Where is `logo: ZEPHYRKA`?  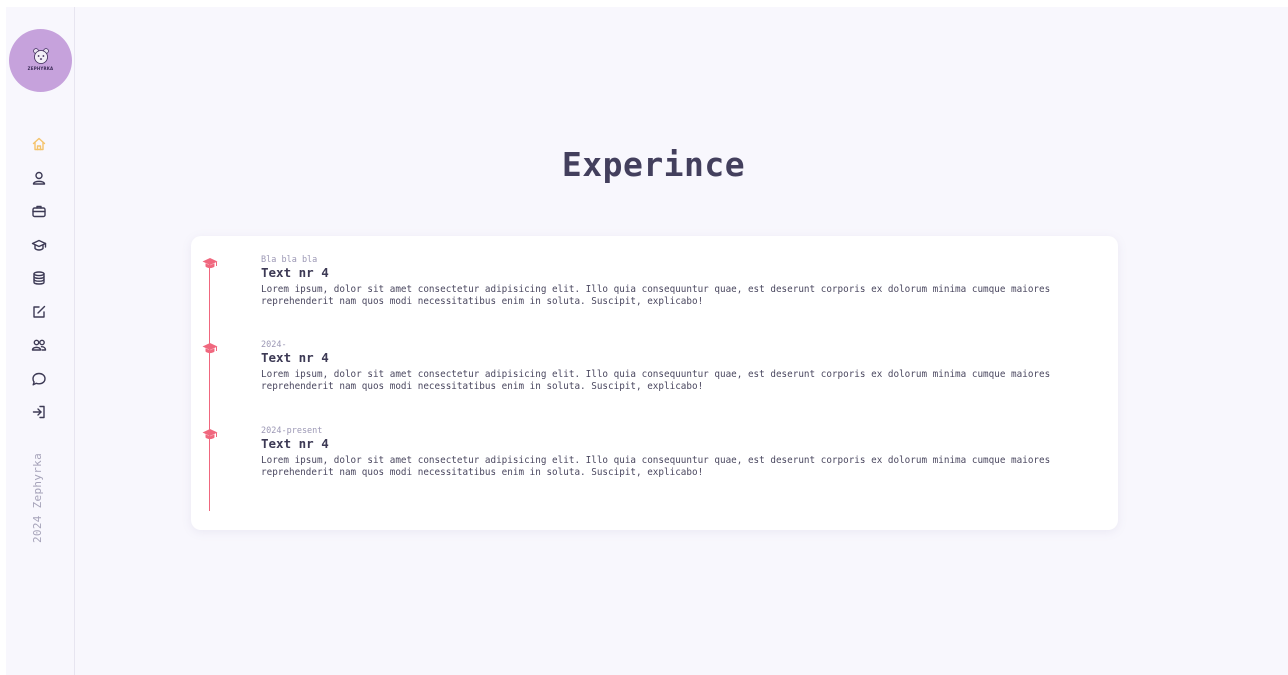
logo: ZEPHYRKA is located at coordinates (40, 60).